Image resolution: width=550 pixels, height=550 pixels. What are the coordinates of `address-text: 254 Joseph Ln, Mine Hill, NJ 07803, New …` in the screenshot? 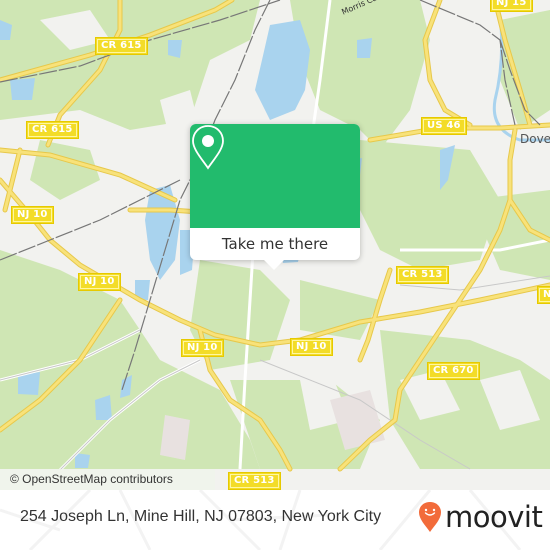 It's located at (201, 516).